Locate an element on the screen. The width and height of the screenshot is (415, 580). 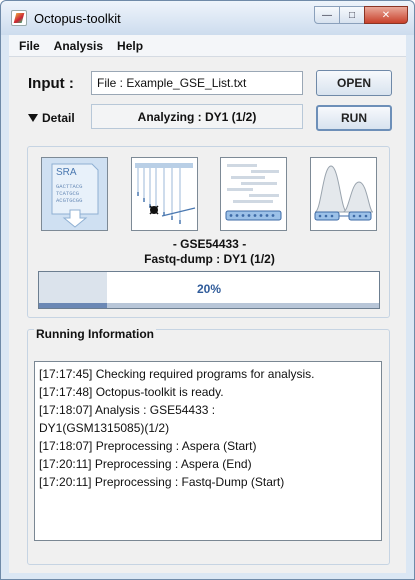
open-button: OPEN is located at coordinates (354, 83).